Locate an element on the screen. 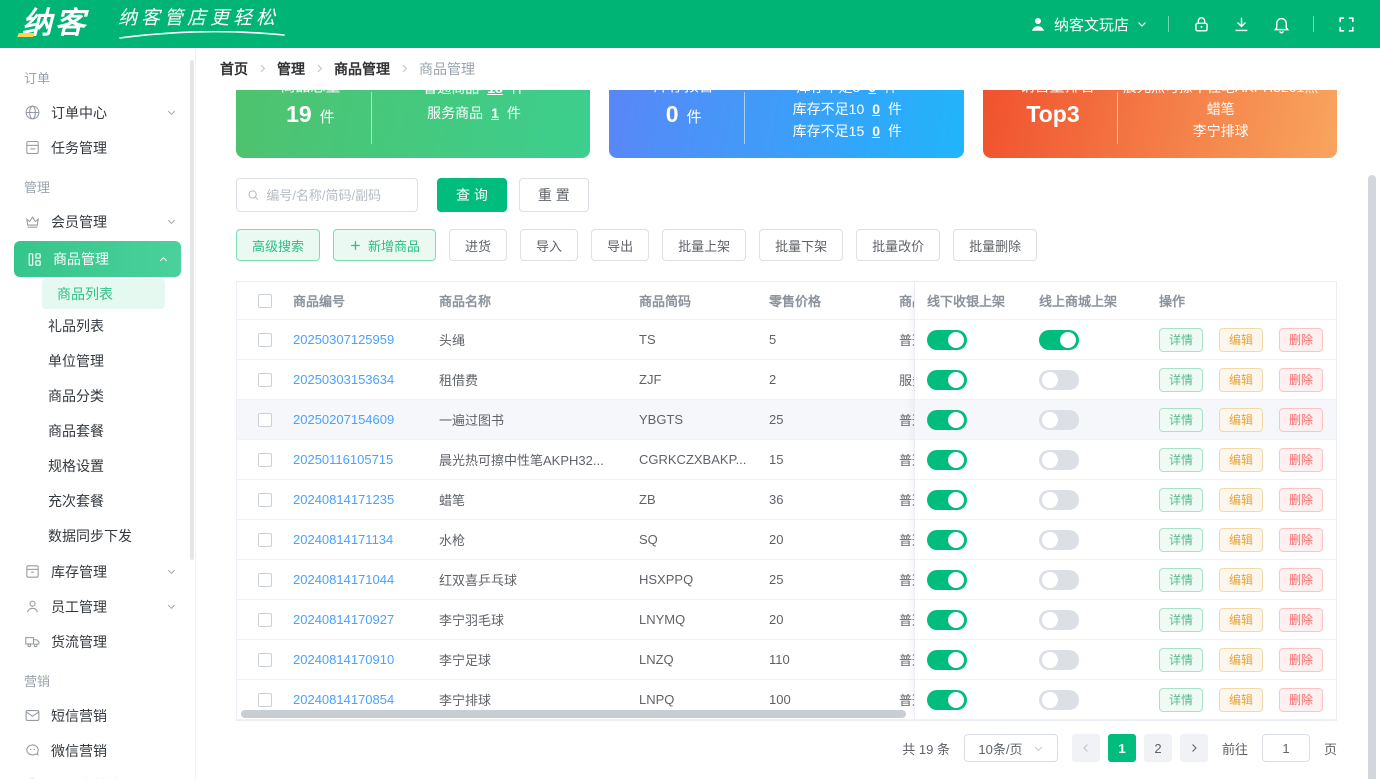 The image size is (1380, 779). query-button: 查 询 is located at coordinates (472, 195).